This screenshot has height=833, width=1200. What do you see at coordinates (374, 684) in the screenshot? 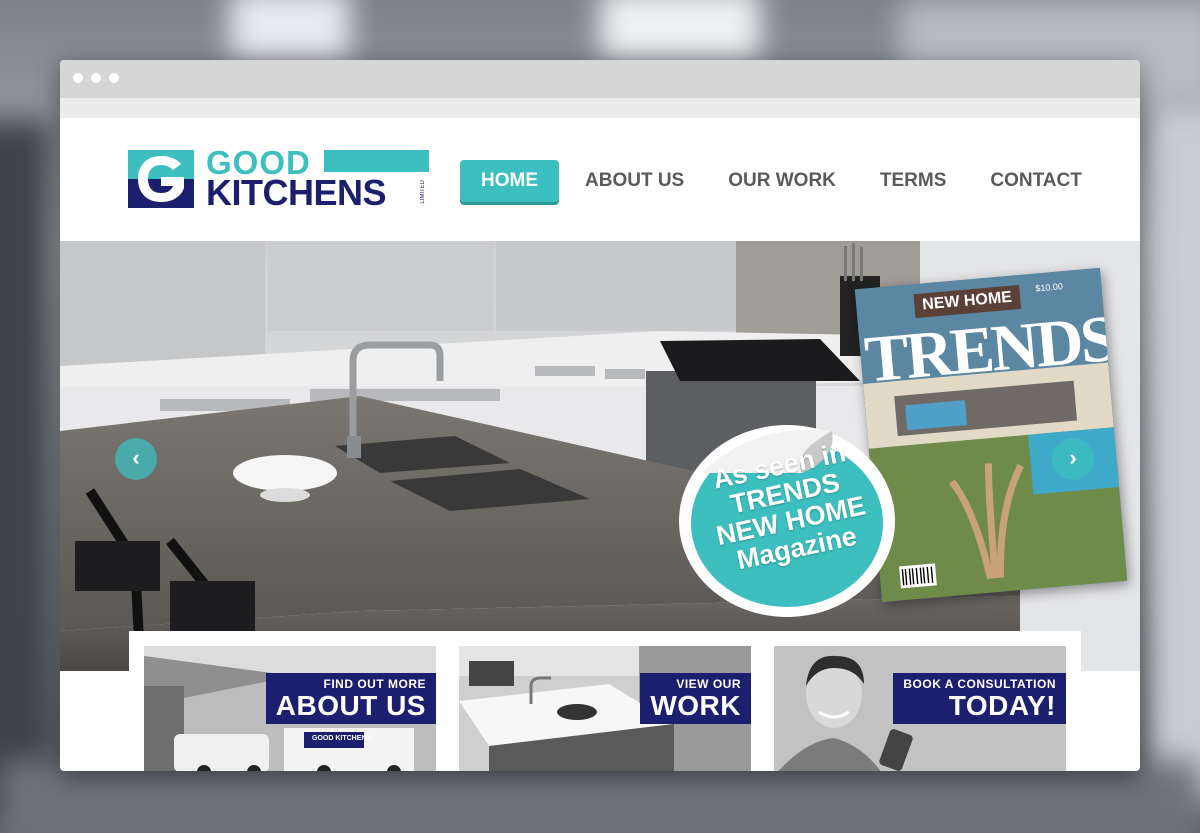
I see `card-label-small: FIND OUT MORE` at bounding box center [374, 684].